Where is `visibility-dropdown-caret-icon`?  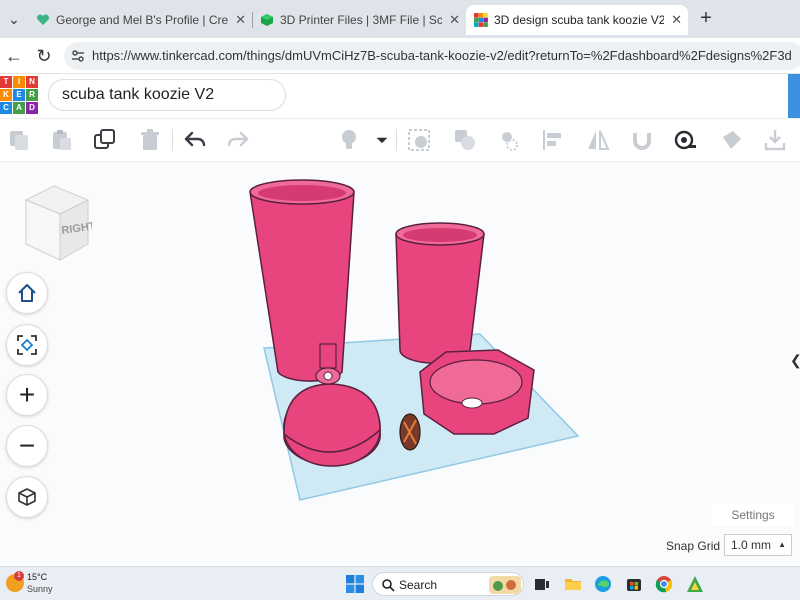
visibility-dropdown-caret-icon is located at coordinates (382, 140).